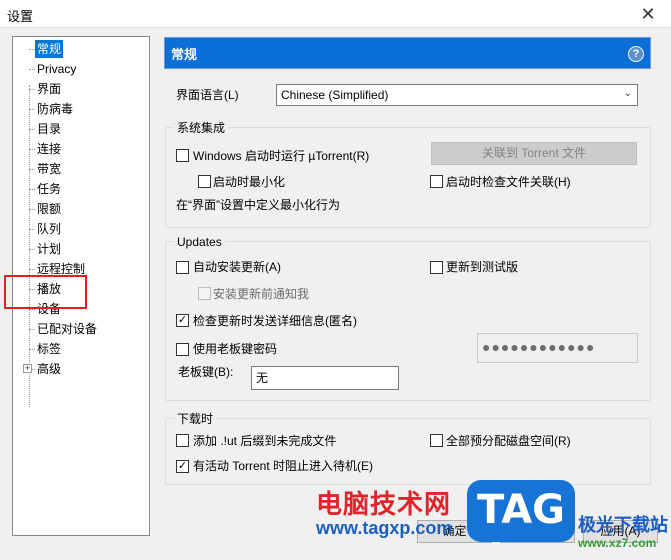 This screenshot has width=671, height=560. Describe the element at coordinates (261, 294) in the screenshot. I see `notify-before-label: 安装更新前通知我` at that location.